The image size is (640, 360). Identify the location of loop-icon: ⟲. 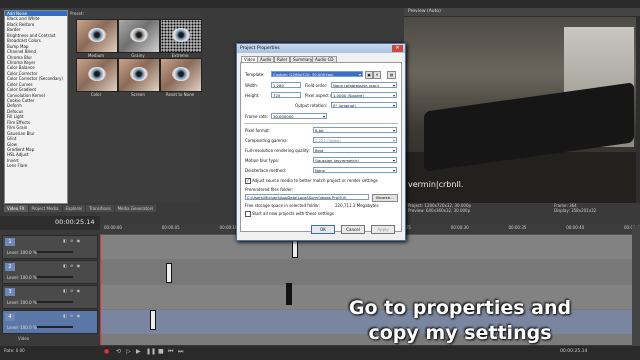
(118, 351).